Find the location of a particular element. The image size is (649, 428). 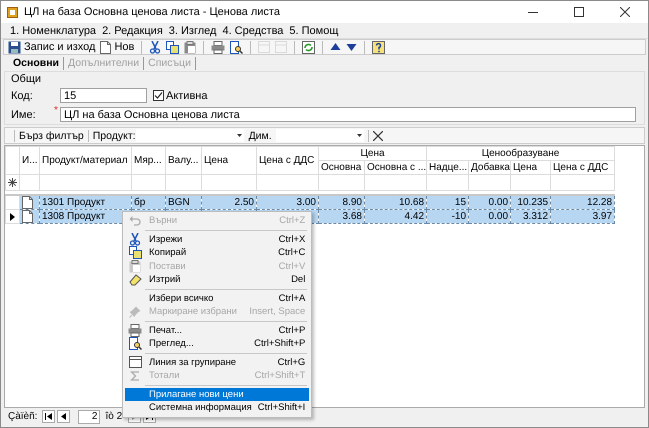

down-arrow-icon is located at coordinates (352, 47).